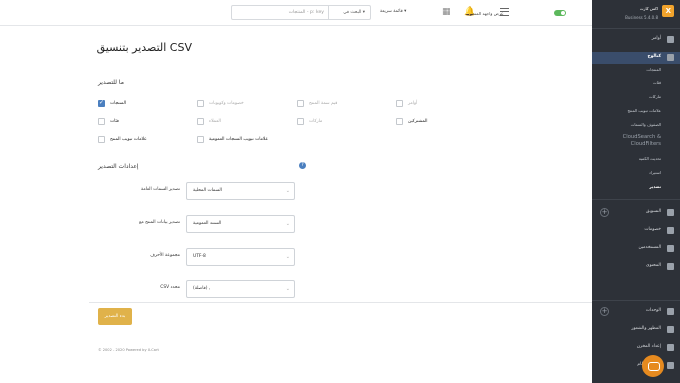 The height and width of the screenshot is (383, 680). I want to click on catalog-icon, so click(670, 57).